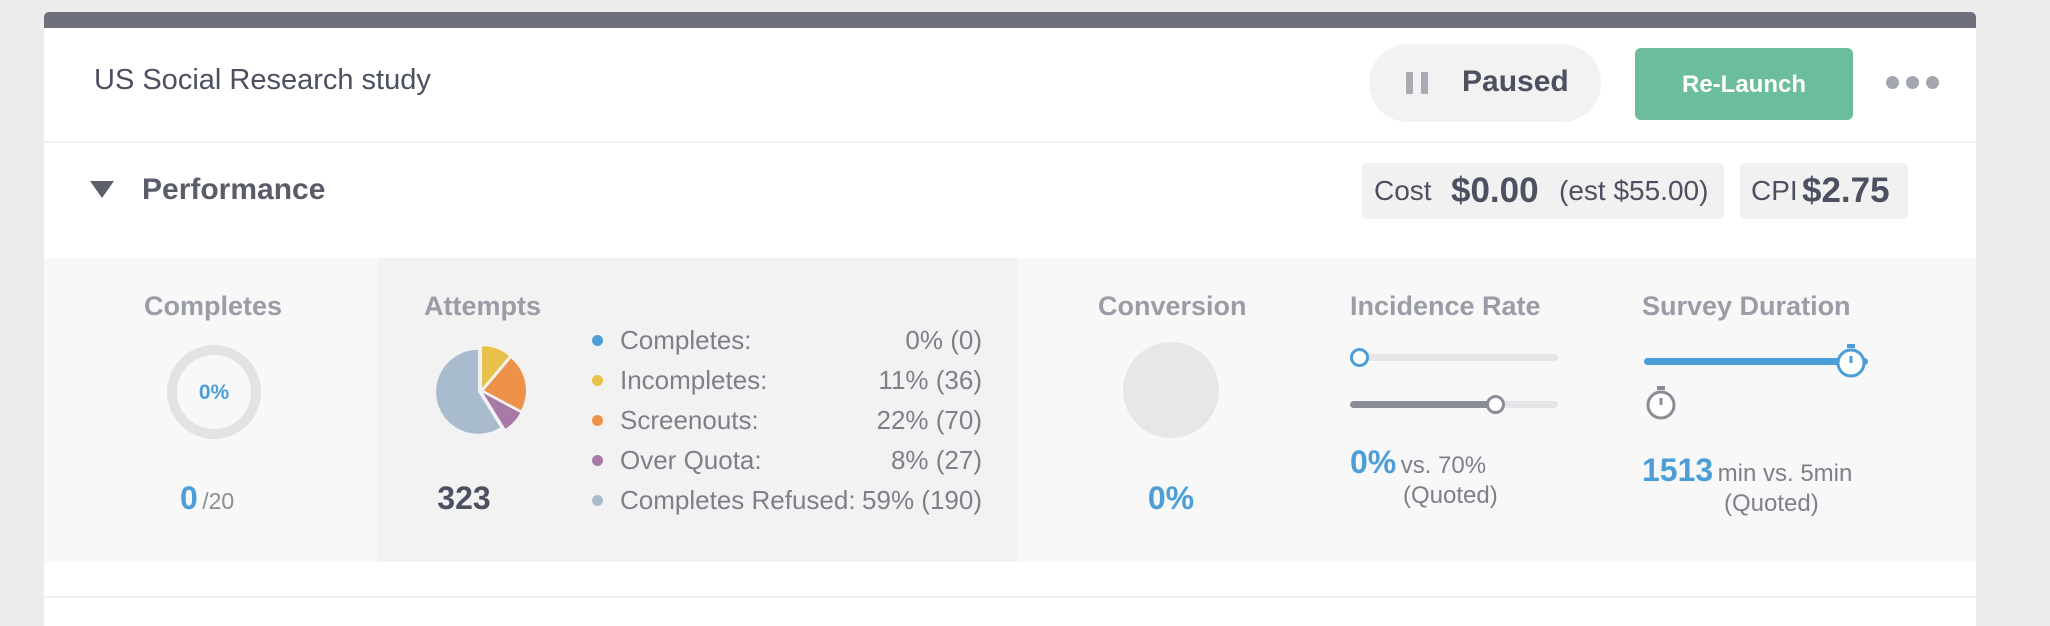 Image resolution: width=2050 pixels, height=626 pixels. What do you see at coordinates (1454, 405) in the screenshot?
I see `incidence-quoted-slider` at bounding box center [1454, 405].